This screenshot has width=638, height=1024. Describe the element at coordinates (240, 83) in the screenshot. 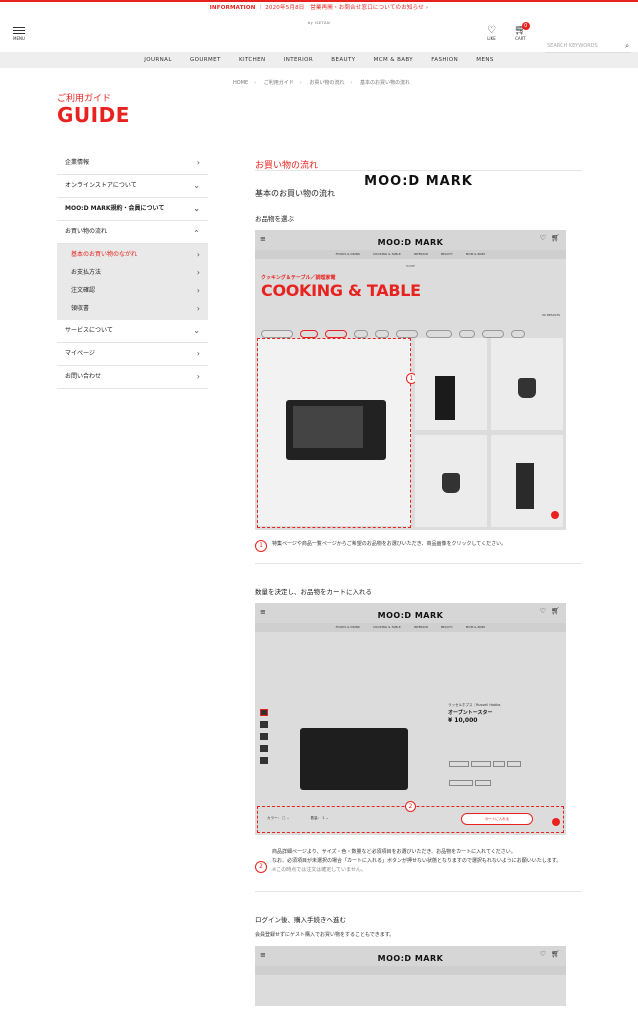

I see `breadcrumb-home: HOME` at that location.